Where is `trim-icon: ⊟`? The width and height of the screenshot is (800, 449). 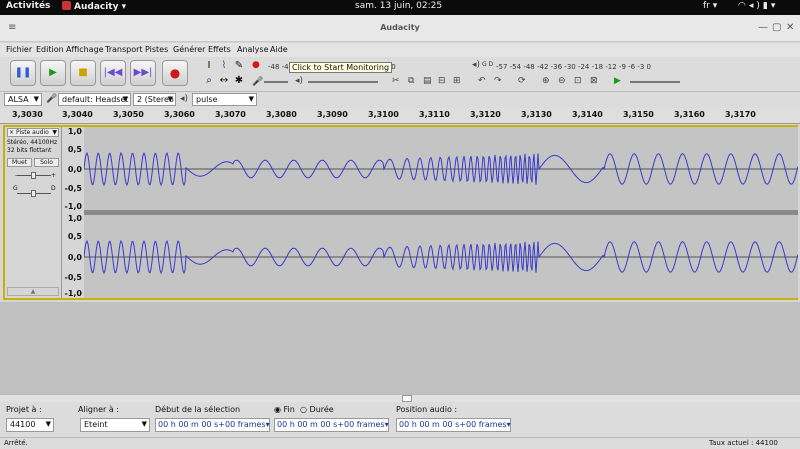 trim-icon: ⊟ is located at coordinates (442, 81).